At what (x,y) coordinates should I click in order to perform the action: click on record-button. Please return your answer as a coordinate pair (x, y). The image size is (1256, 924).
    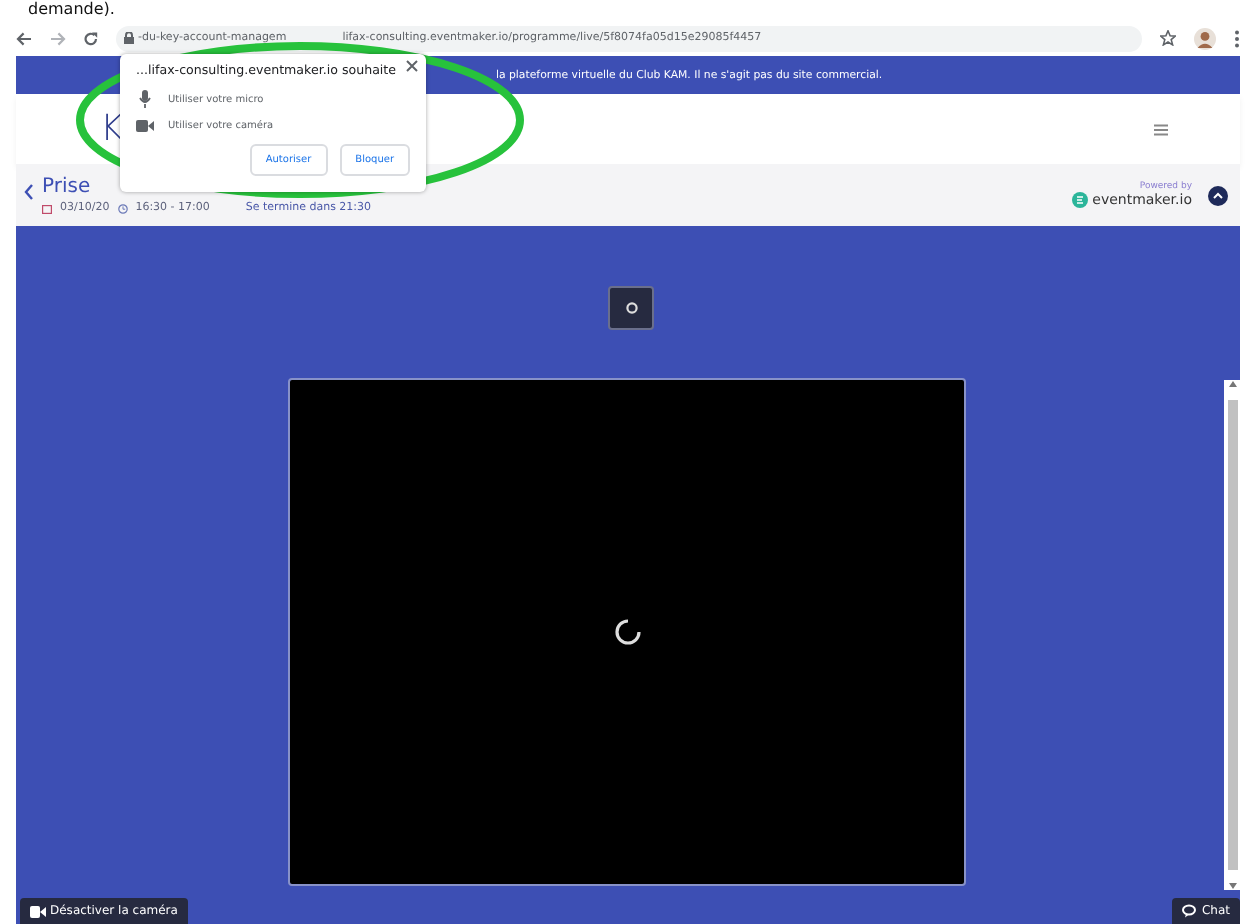
    Looking at the image, I should click on (631, 308).